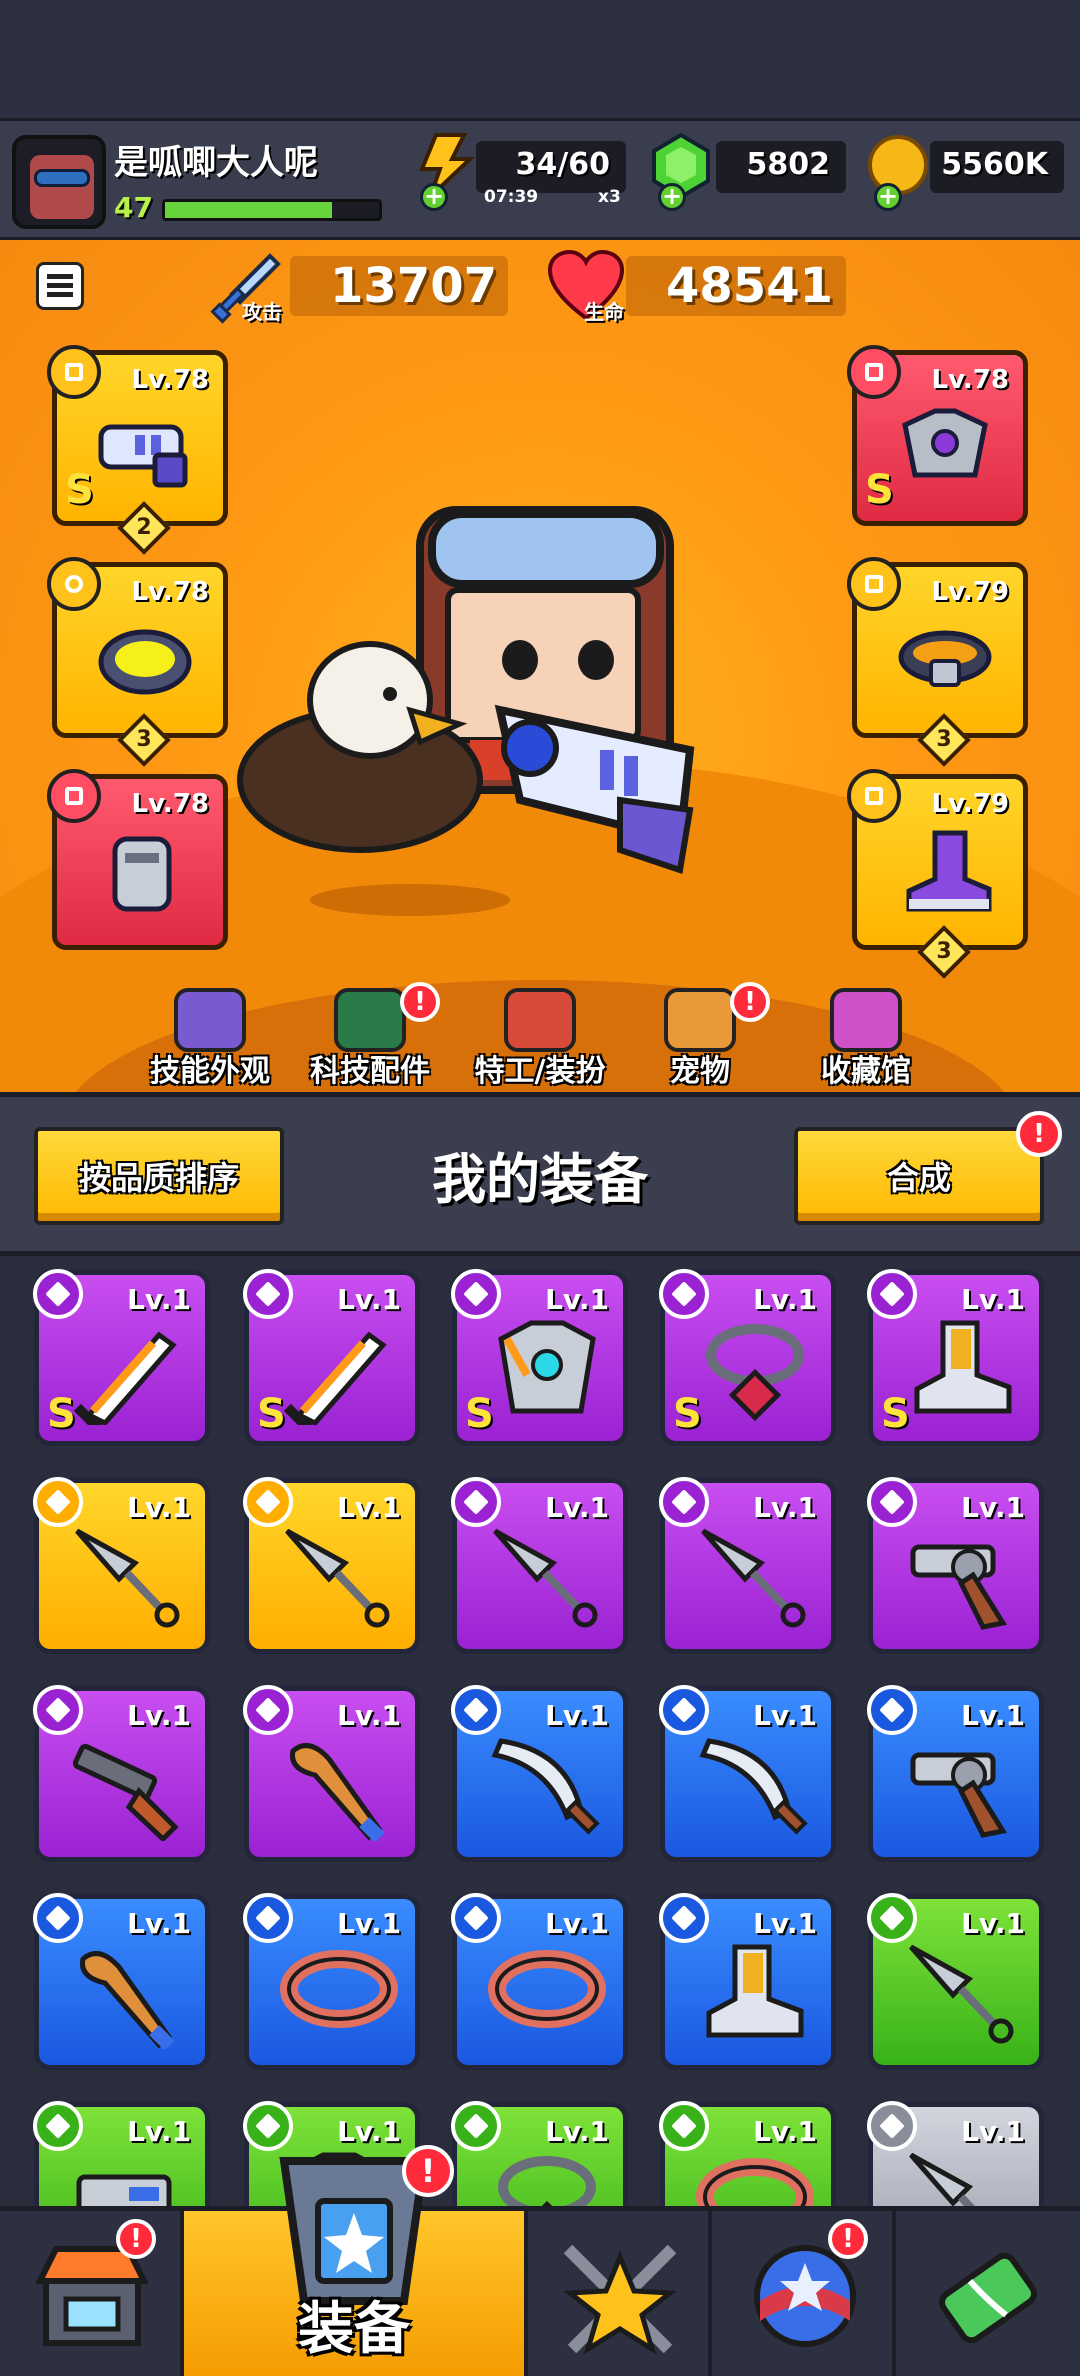 The image size is (1080, 2376). Describe the element at coordinates (949, 871) in the screenshot. I see `purple-boots-icon` at that location.